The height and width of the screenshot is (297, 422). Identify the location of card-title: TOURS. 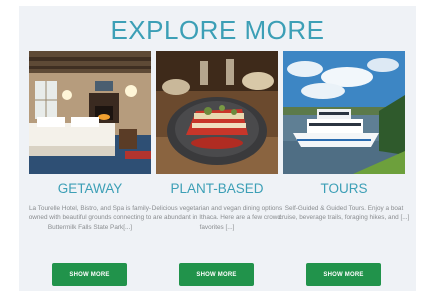
(344, 188).